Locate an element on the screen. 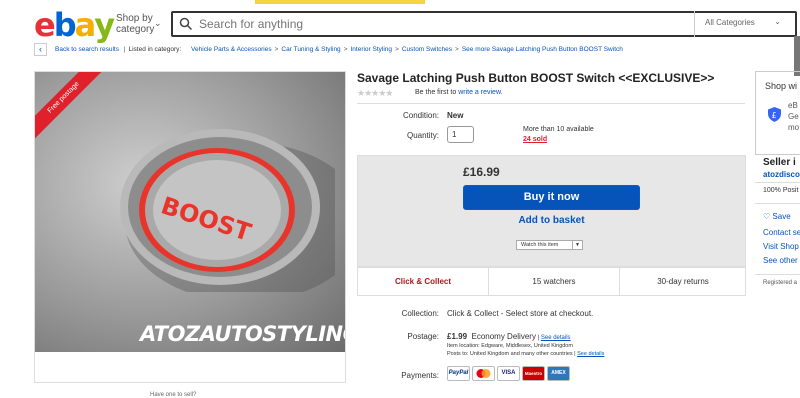 The image size is (800, 398). see-details-link: See details is located at coordinates (556, 338).